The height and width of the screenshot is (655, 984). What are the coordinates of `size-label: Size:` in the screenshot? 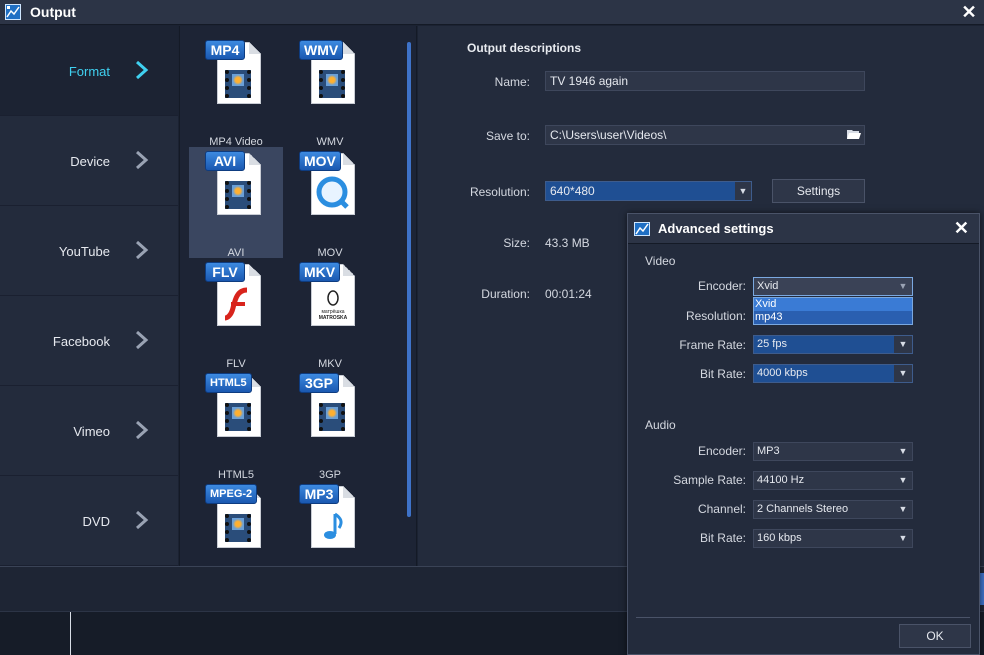 It's located at (516, 243).